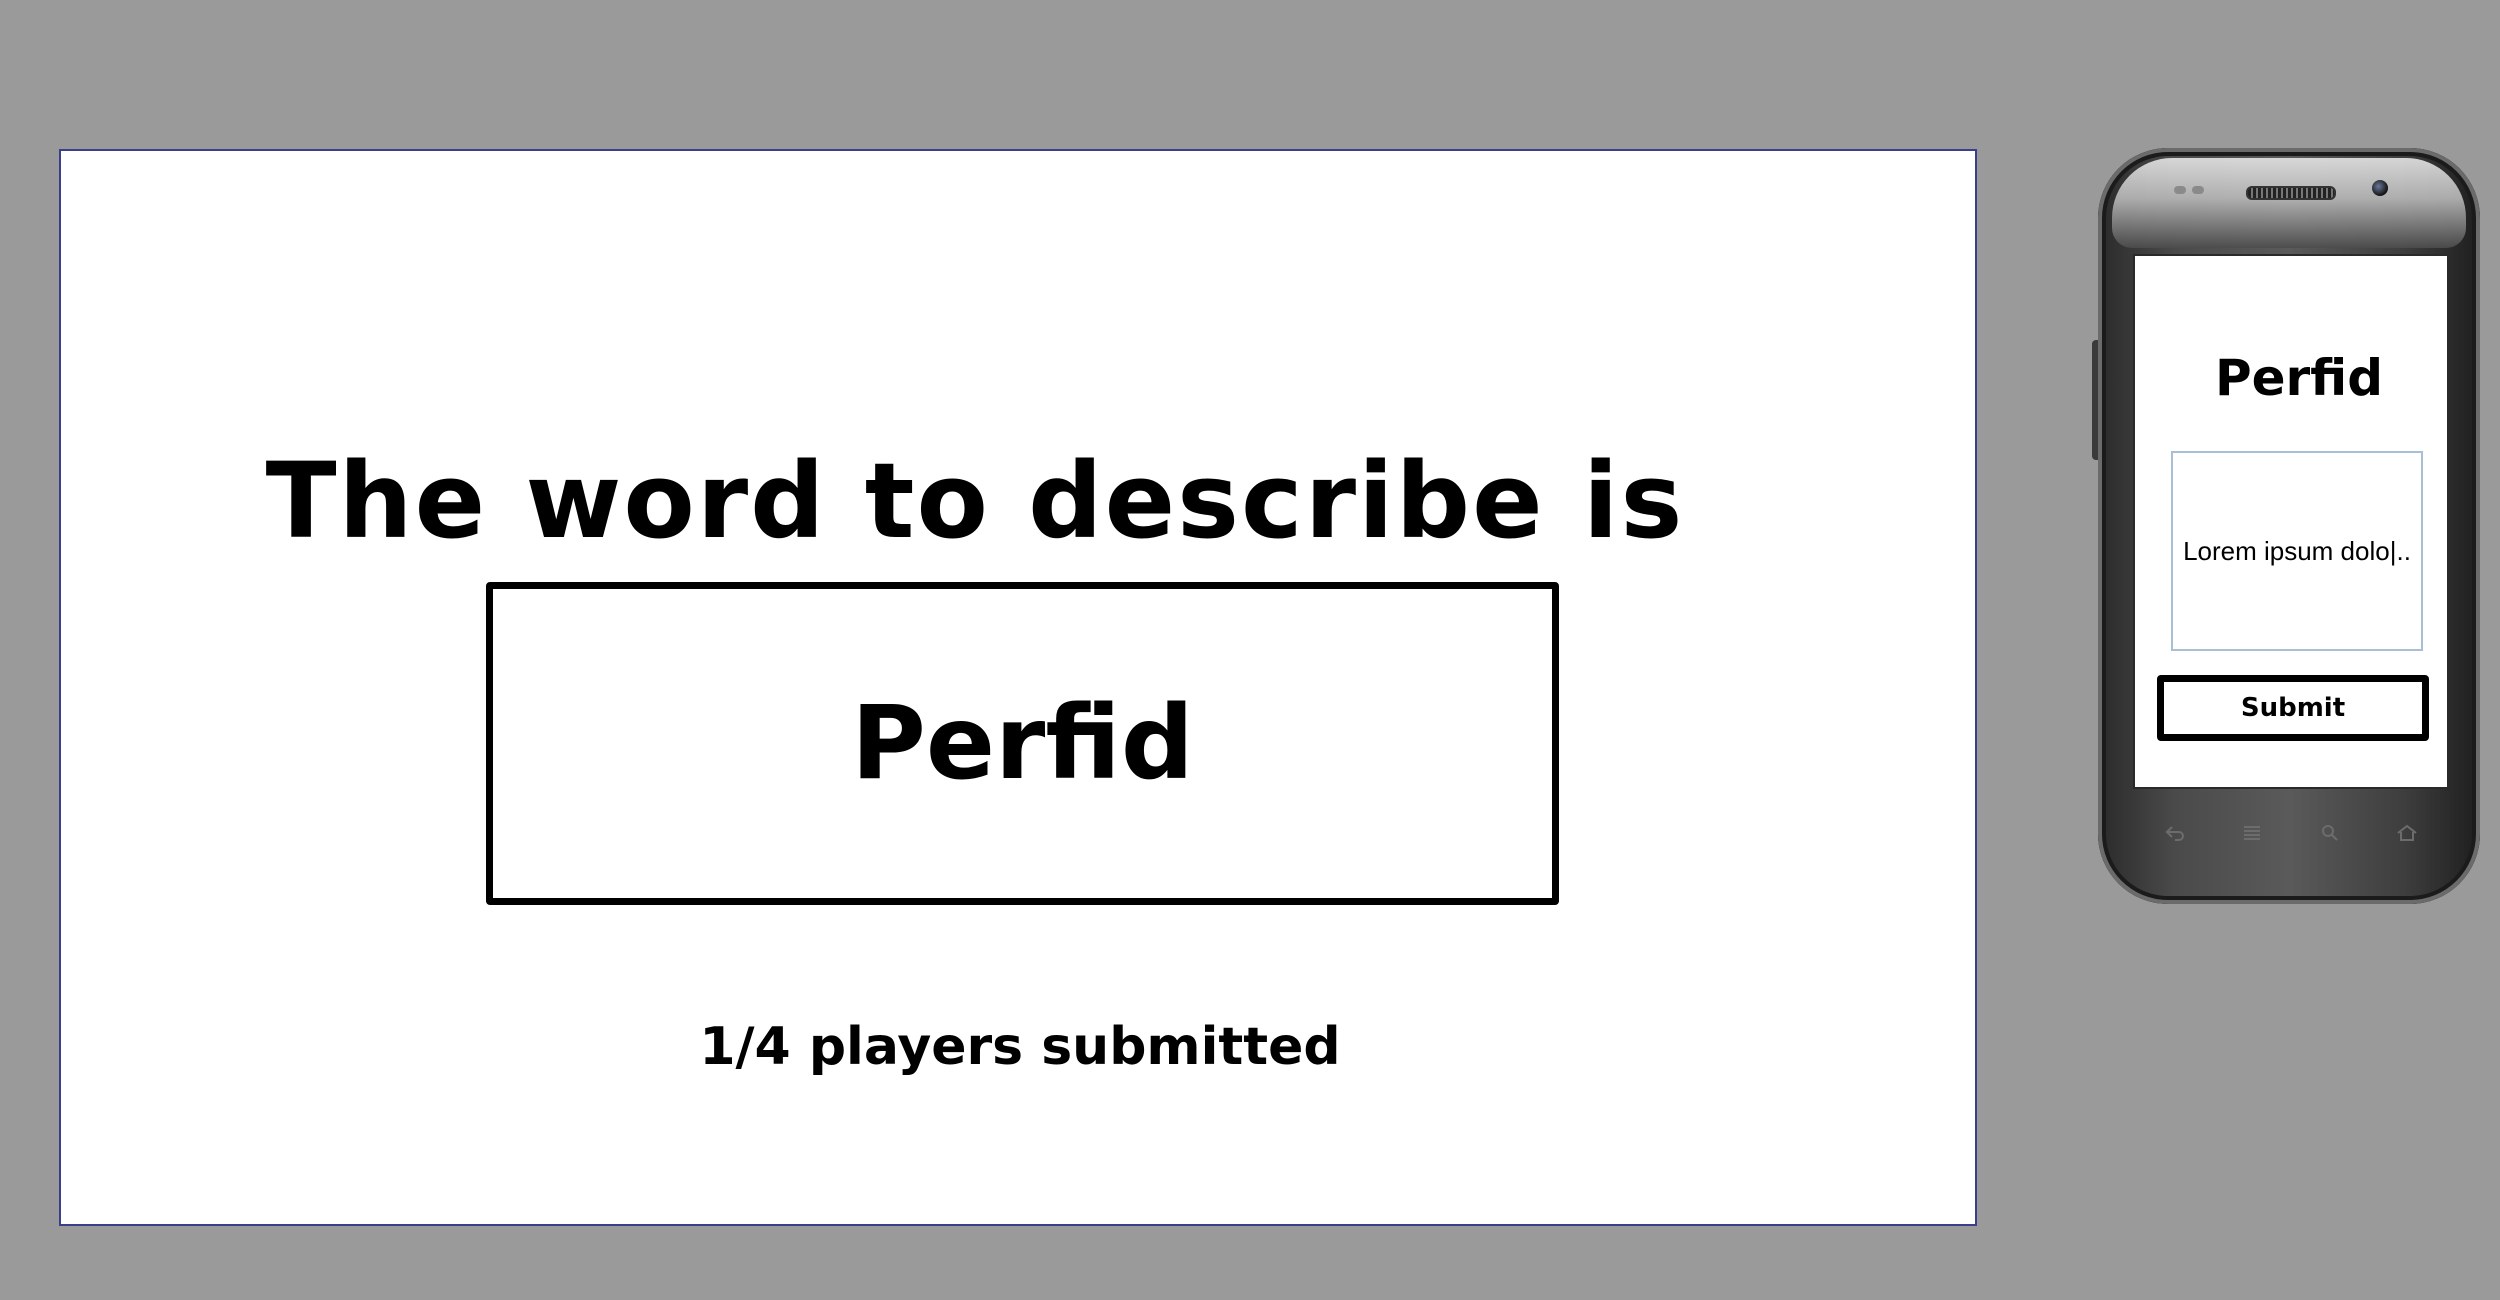 This screenshot has width=2500, height=1300. Describe the element at coordinates (2175, 833) in the screenshot. I see `back-icon` at that location.